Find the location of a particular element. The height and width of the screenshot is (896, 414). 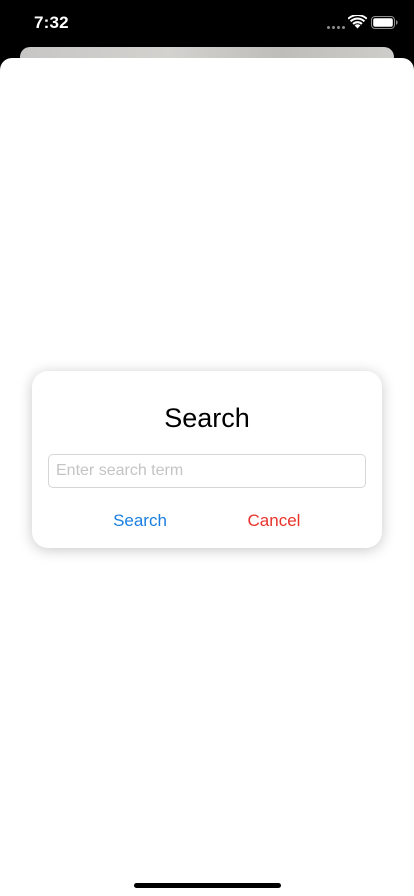

search-button: Search is located at coordinates (140, 521).